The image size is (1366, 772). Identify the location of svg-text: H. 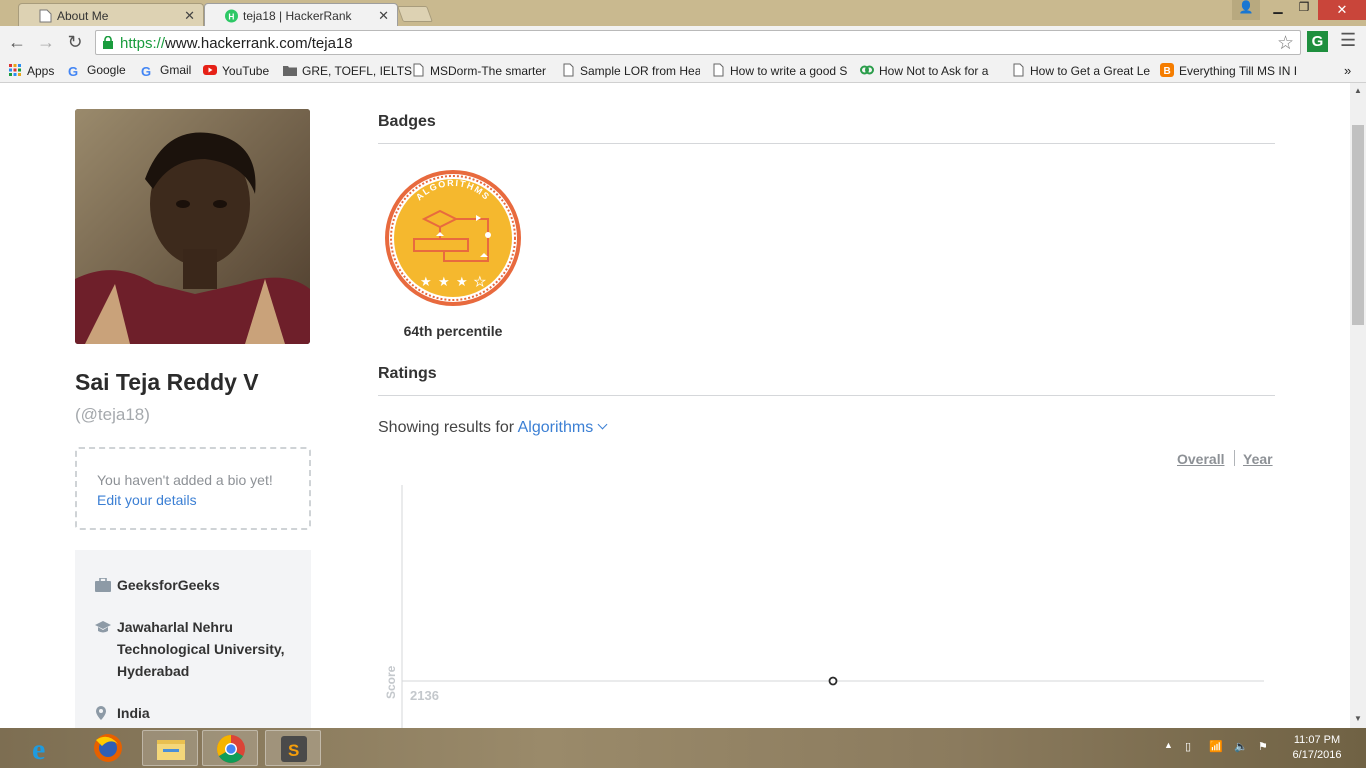
(231, 16).